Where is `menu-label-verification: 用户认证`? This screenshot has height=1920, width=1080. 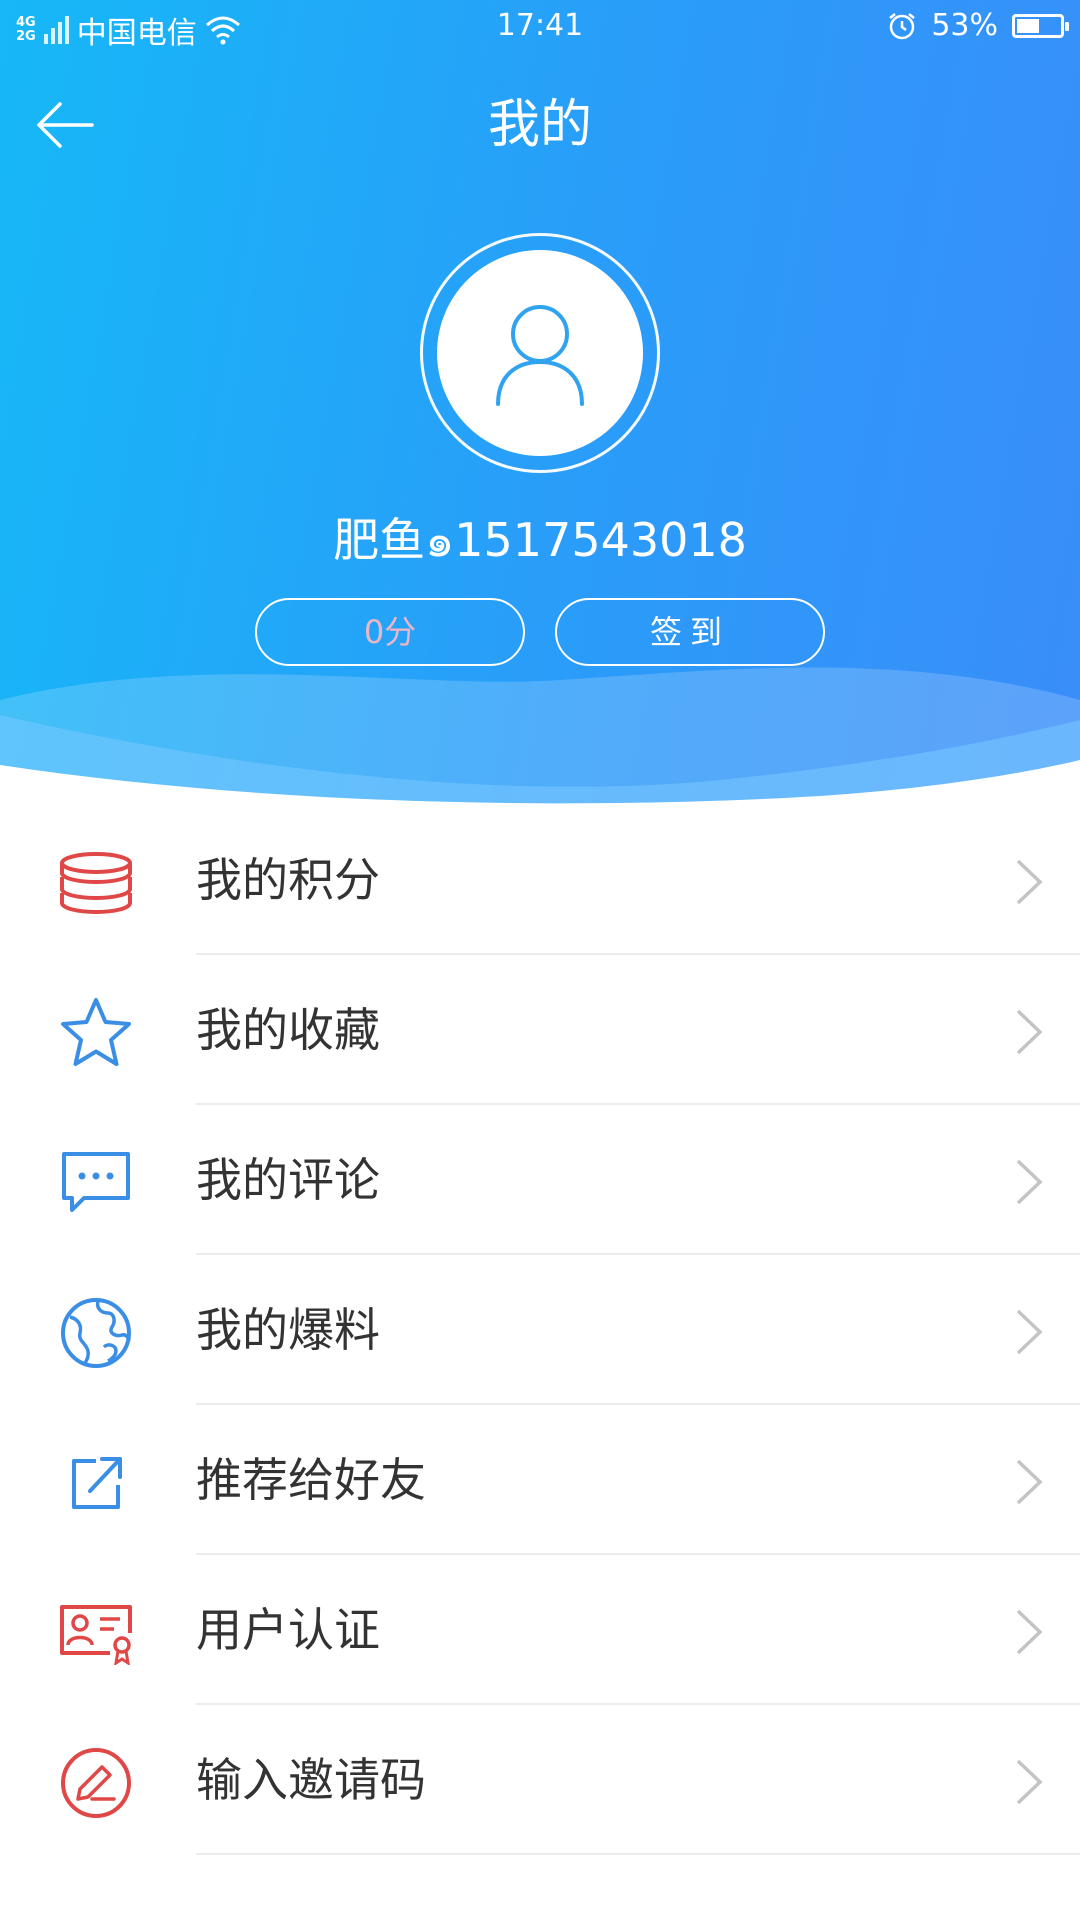
menu-label-verification: 用户认证 is located at coordinates (288, 1630).